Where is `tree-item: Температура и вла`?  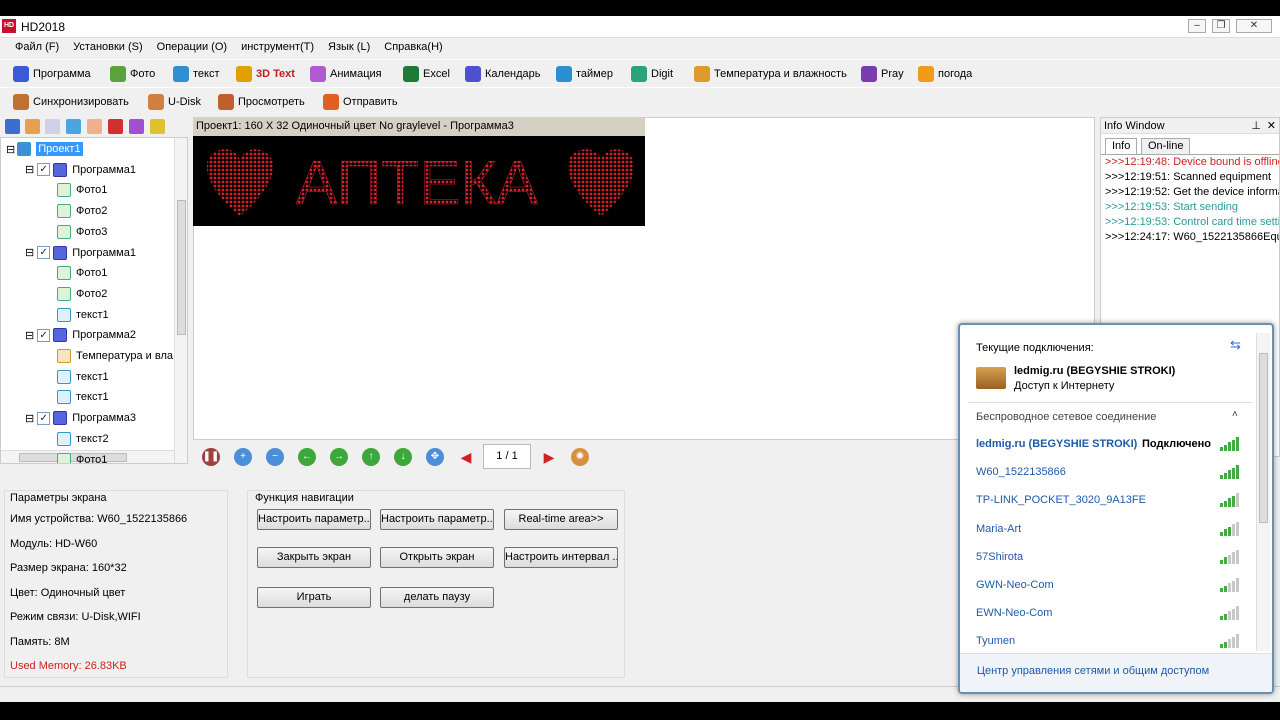 tree-item: Температура и вла is located at coordinates (115, 356).